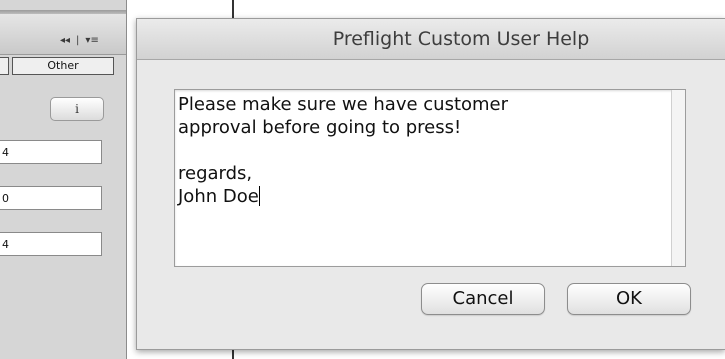 The height and width of the screenshot is (359, 725). Describe the element at coordinates (91, 41) in the screenshot. I see `panel-menu-icon: ▾≡` at that location.